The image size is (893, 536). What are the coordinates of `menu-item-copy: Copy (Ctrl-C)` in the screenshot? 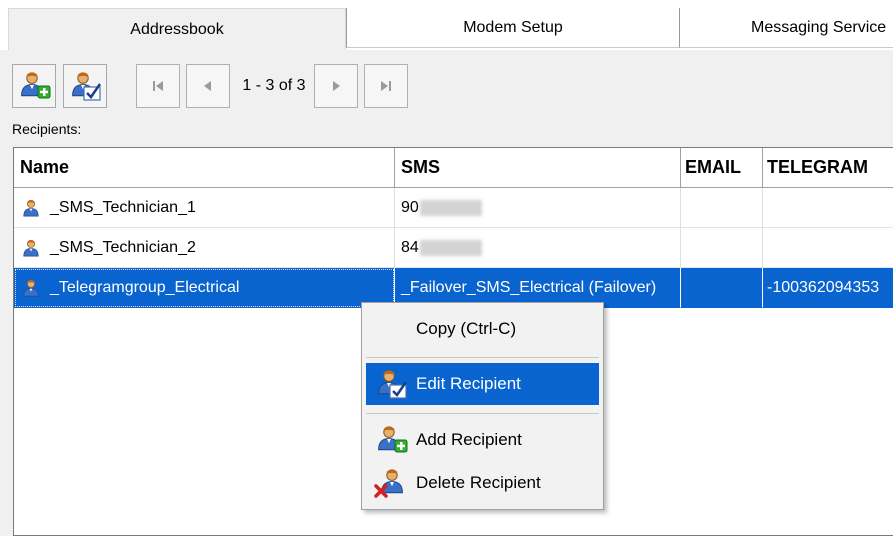 It's located at (482, 329).